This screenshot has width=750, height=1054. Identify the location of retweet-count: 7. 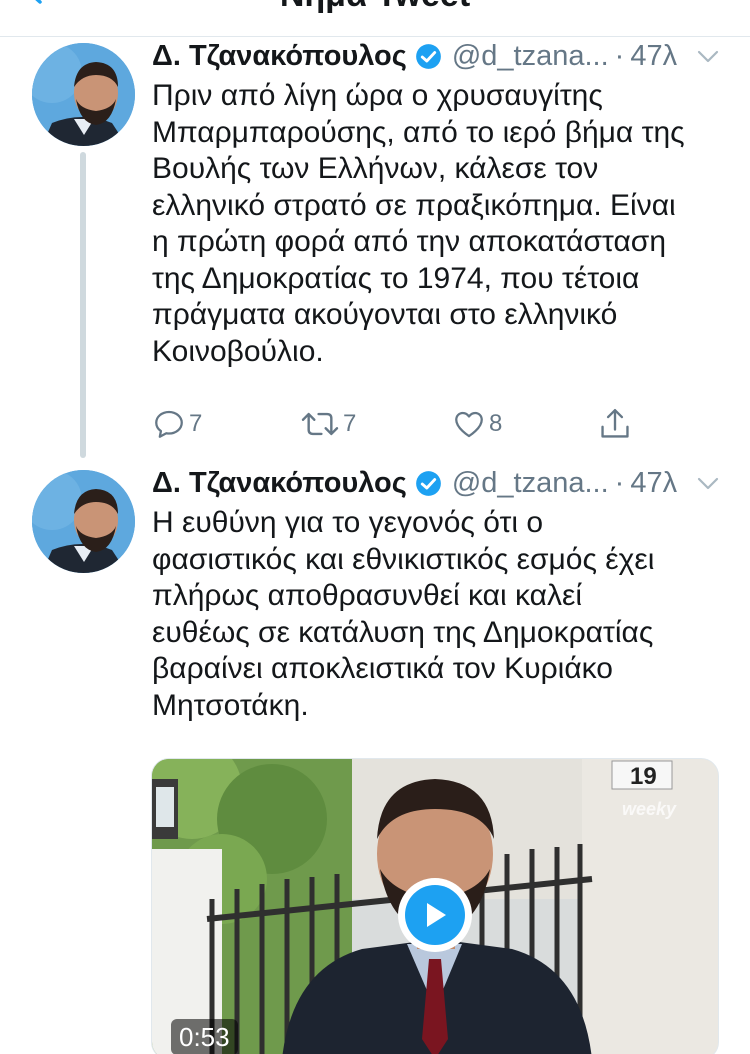
(350, 423).